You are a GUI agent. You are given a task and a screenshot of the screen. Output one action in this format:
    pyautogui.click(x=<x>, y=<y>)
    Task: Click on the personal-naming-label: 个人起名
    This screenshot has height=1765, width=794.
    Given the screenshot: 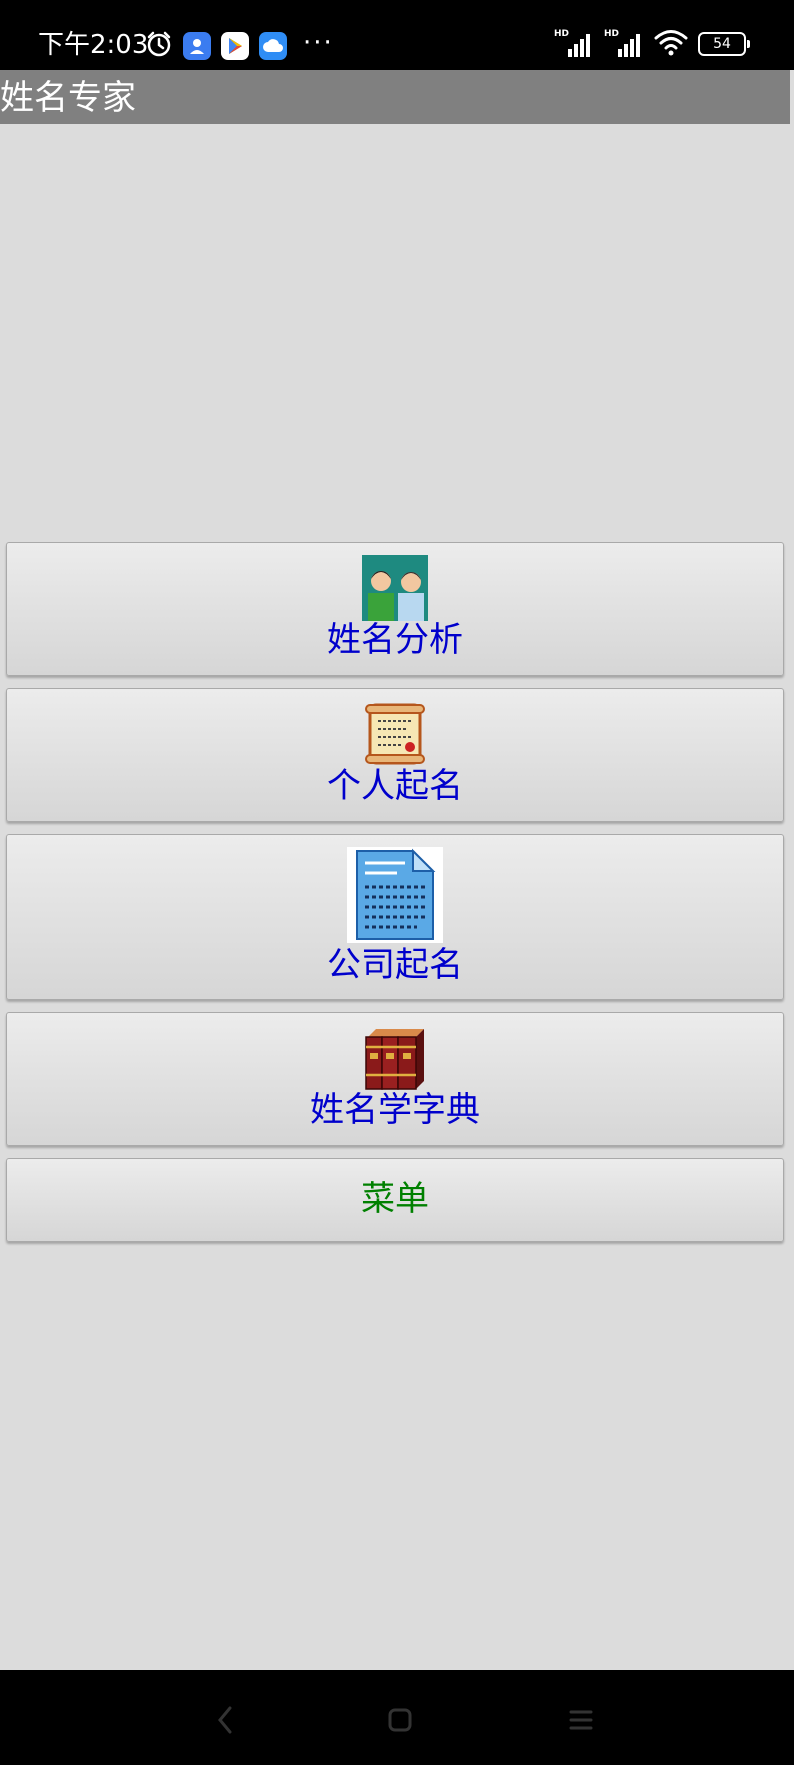 What is the action you would take?
    pyautogui.click(x=395, y=786)
    